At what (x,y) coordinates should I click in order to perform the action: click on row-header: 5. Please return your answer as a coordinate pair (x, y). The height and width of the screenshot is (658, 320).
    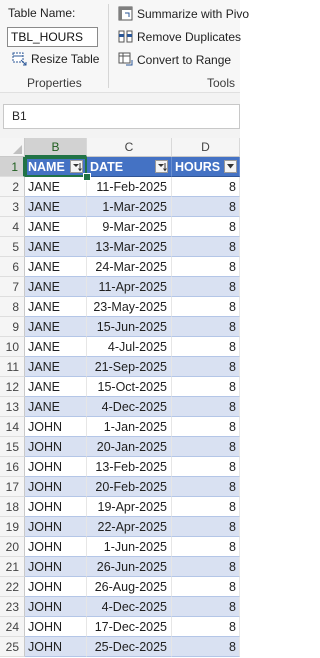
    Looking at the image, I should click on (12, 247).